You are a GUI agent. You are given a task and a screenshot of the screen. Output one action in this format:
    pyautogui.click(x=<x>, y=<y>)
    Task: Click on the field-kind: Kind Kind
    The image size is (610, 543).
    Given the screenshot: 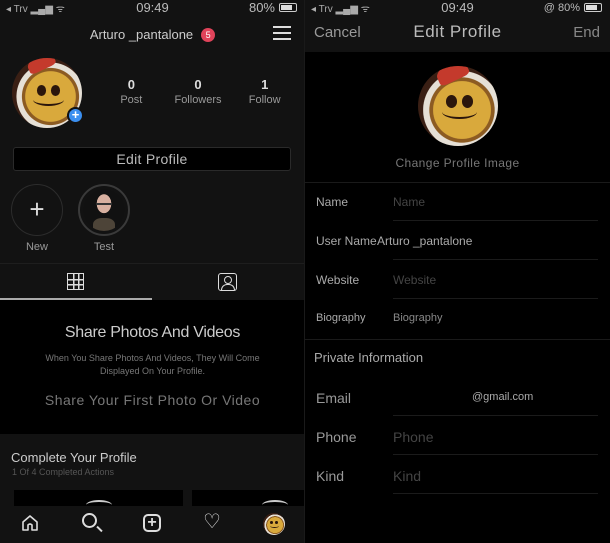 What is the action you would take?
    pyautogui.click(x=457, y=474)
    